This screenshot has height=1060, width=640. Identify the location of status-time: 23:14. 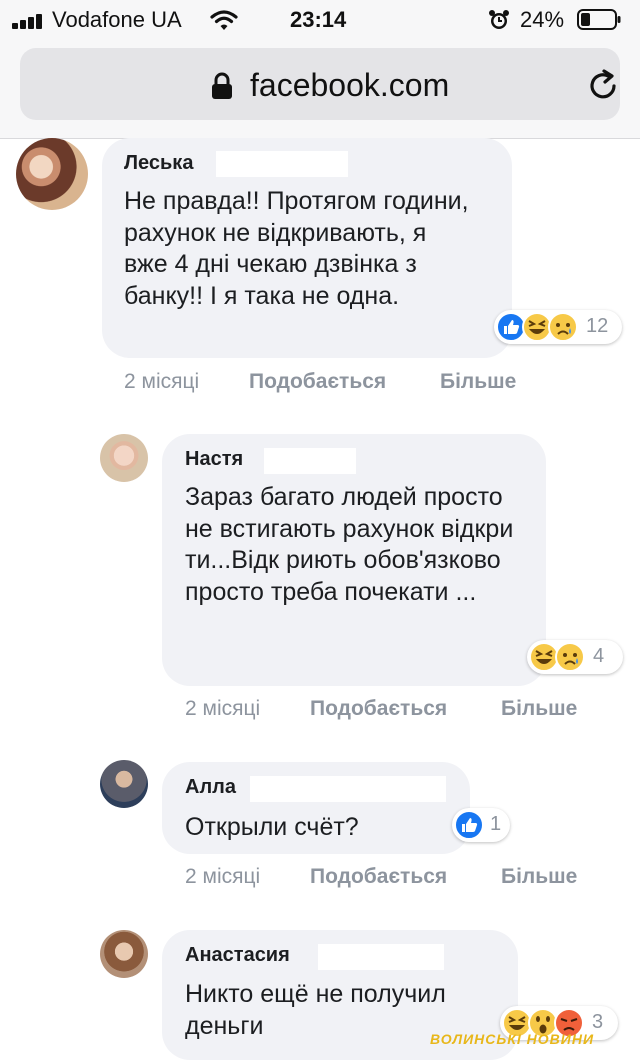
(318, 19).